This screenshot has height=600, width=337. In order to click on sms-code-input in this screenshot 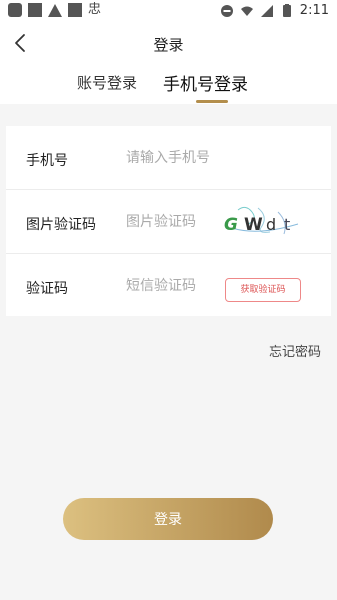, I will do `click(172, 286)`.